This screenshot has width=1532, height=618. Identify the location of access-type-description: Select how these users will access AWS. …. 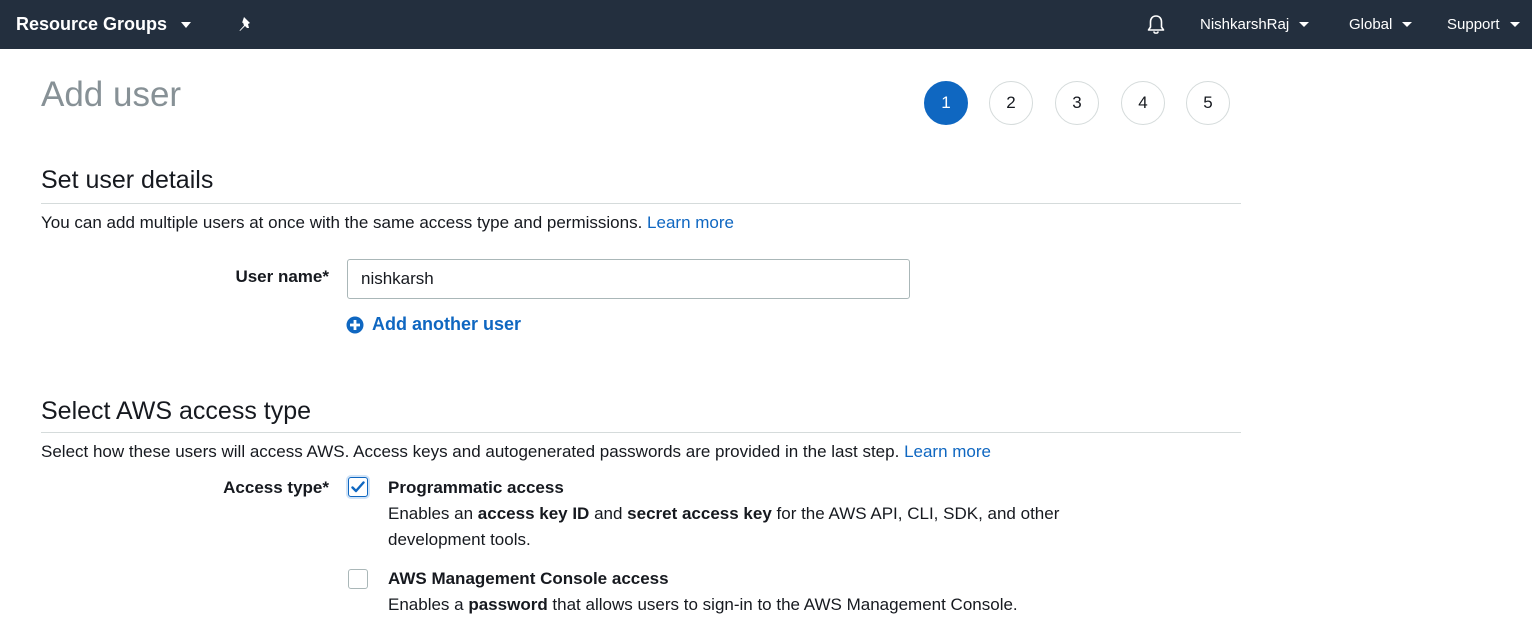
(516, 452).